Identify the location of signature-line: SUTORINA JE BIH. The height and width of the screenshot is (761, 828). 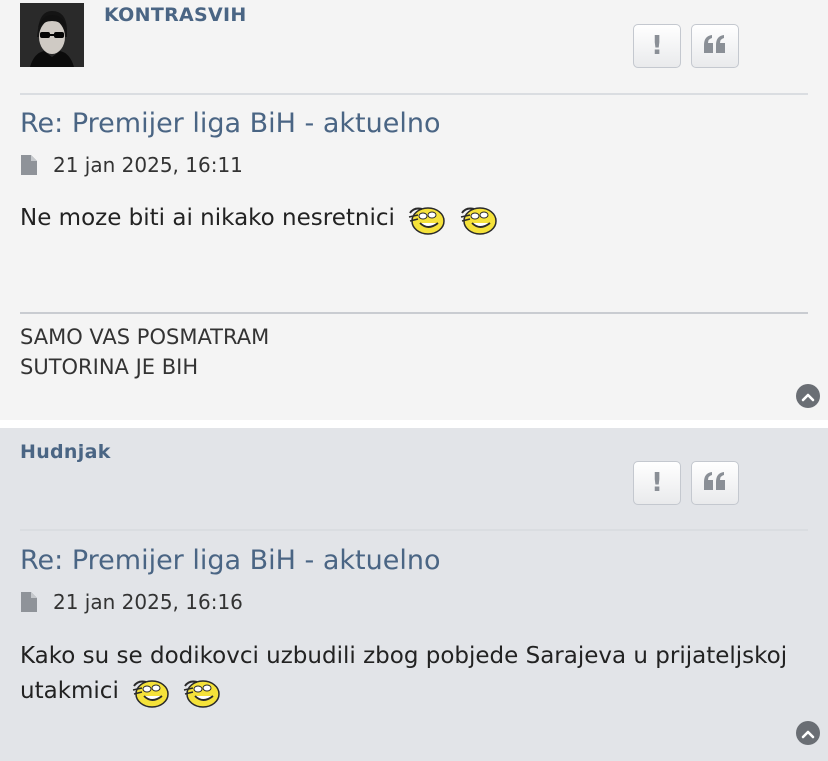
(109, 367).